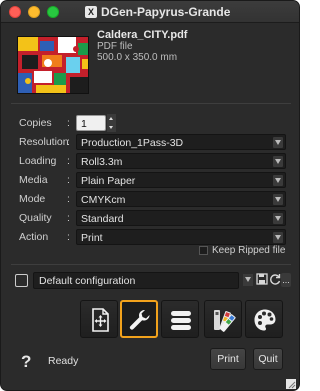 This screenshot has height=391, width=320. I want to click on copies-input: 1, so click(91, 123).